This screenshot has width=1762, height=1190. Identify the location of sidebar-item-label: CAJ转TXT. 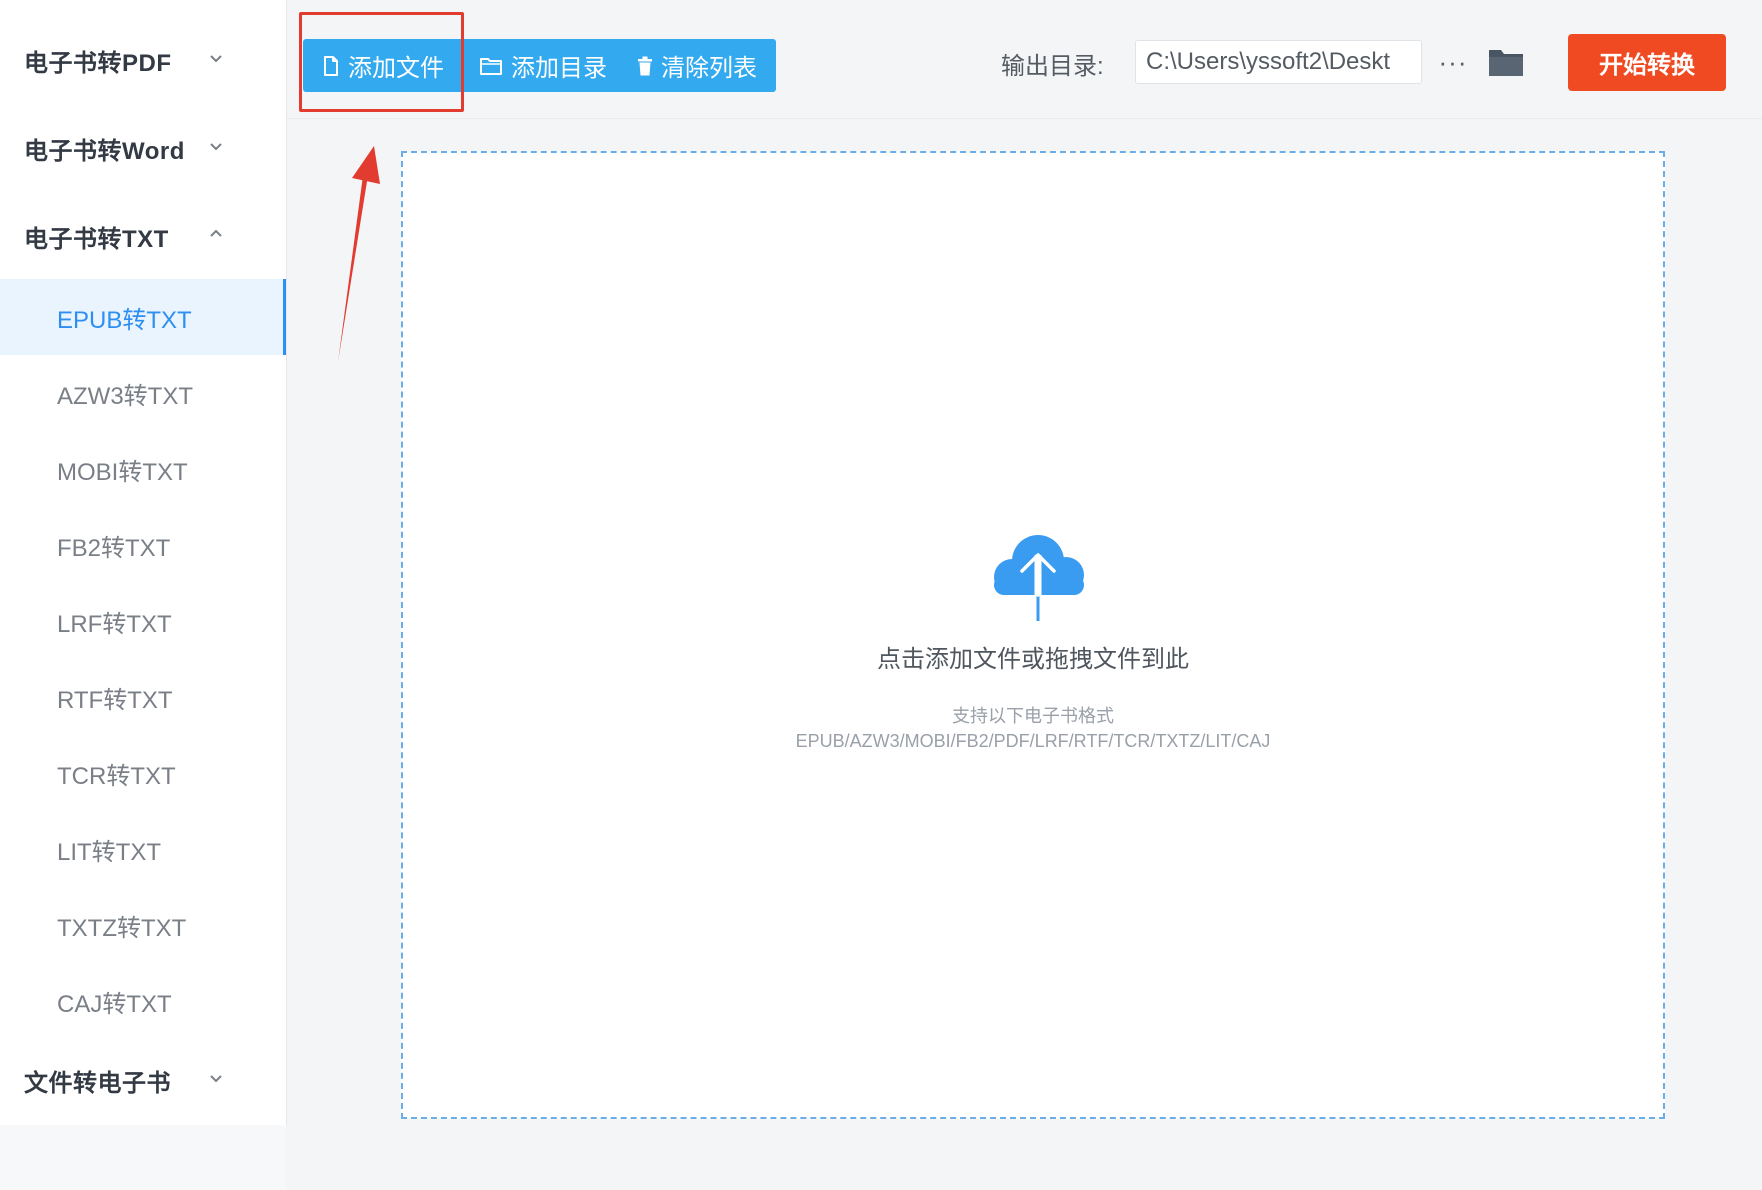
(114, 1004).